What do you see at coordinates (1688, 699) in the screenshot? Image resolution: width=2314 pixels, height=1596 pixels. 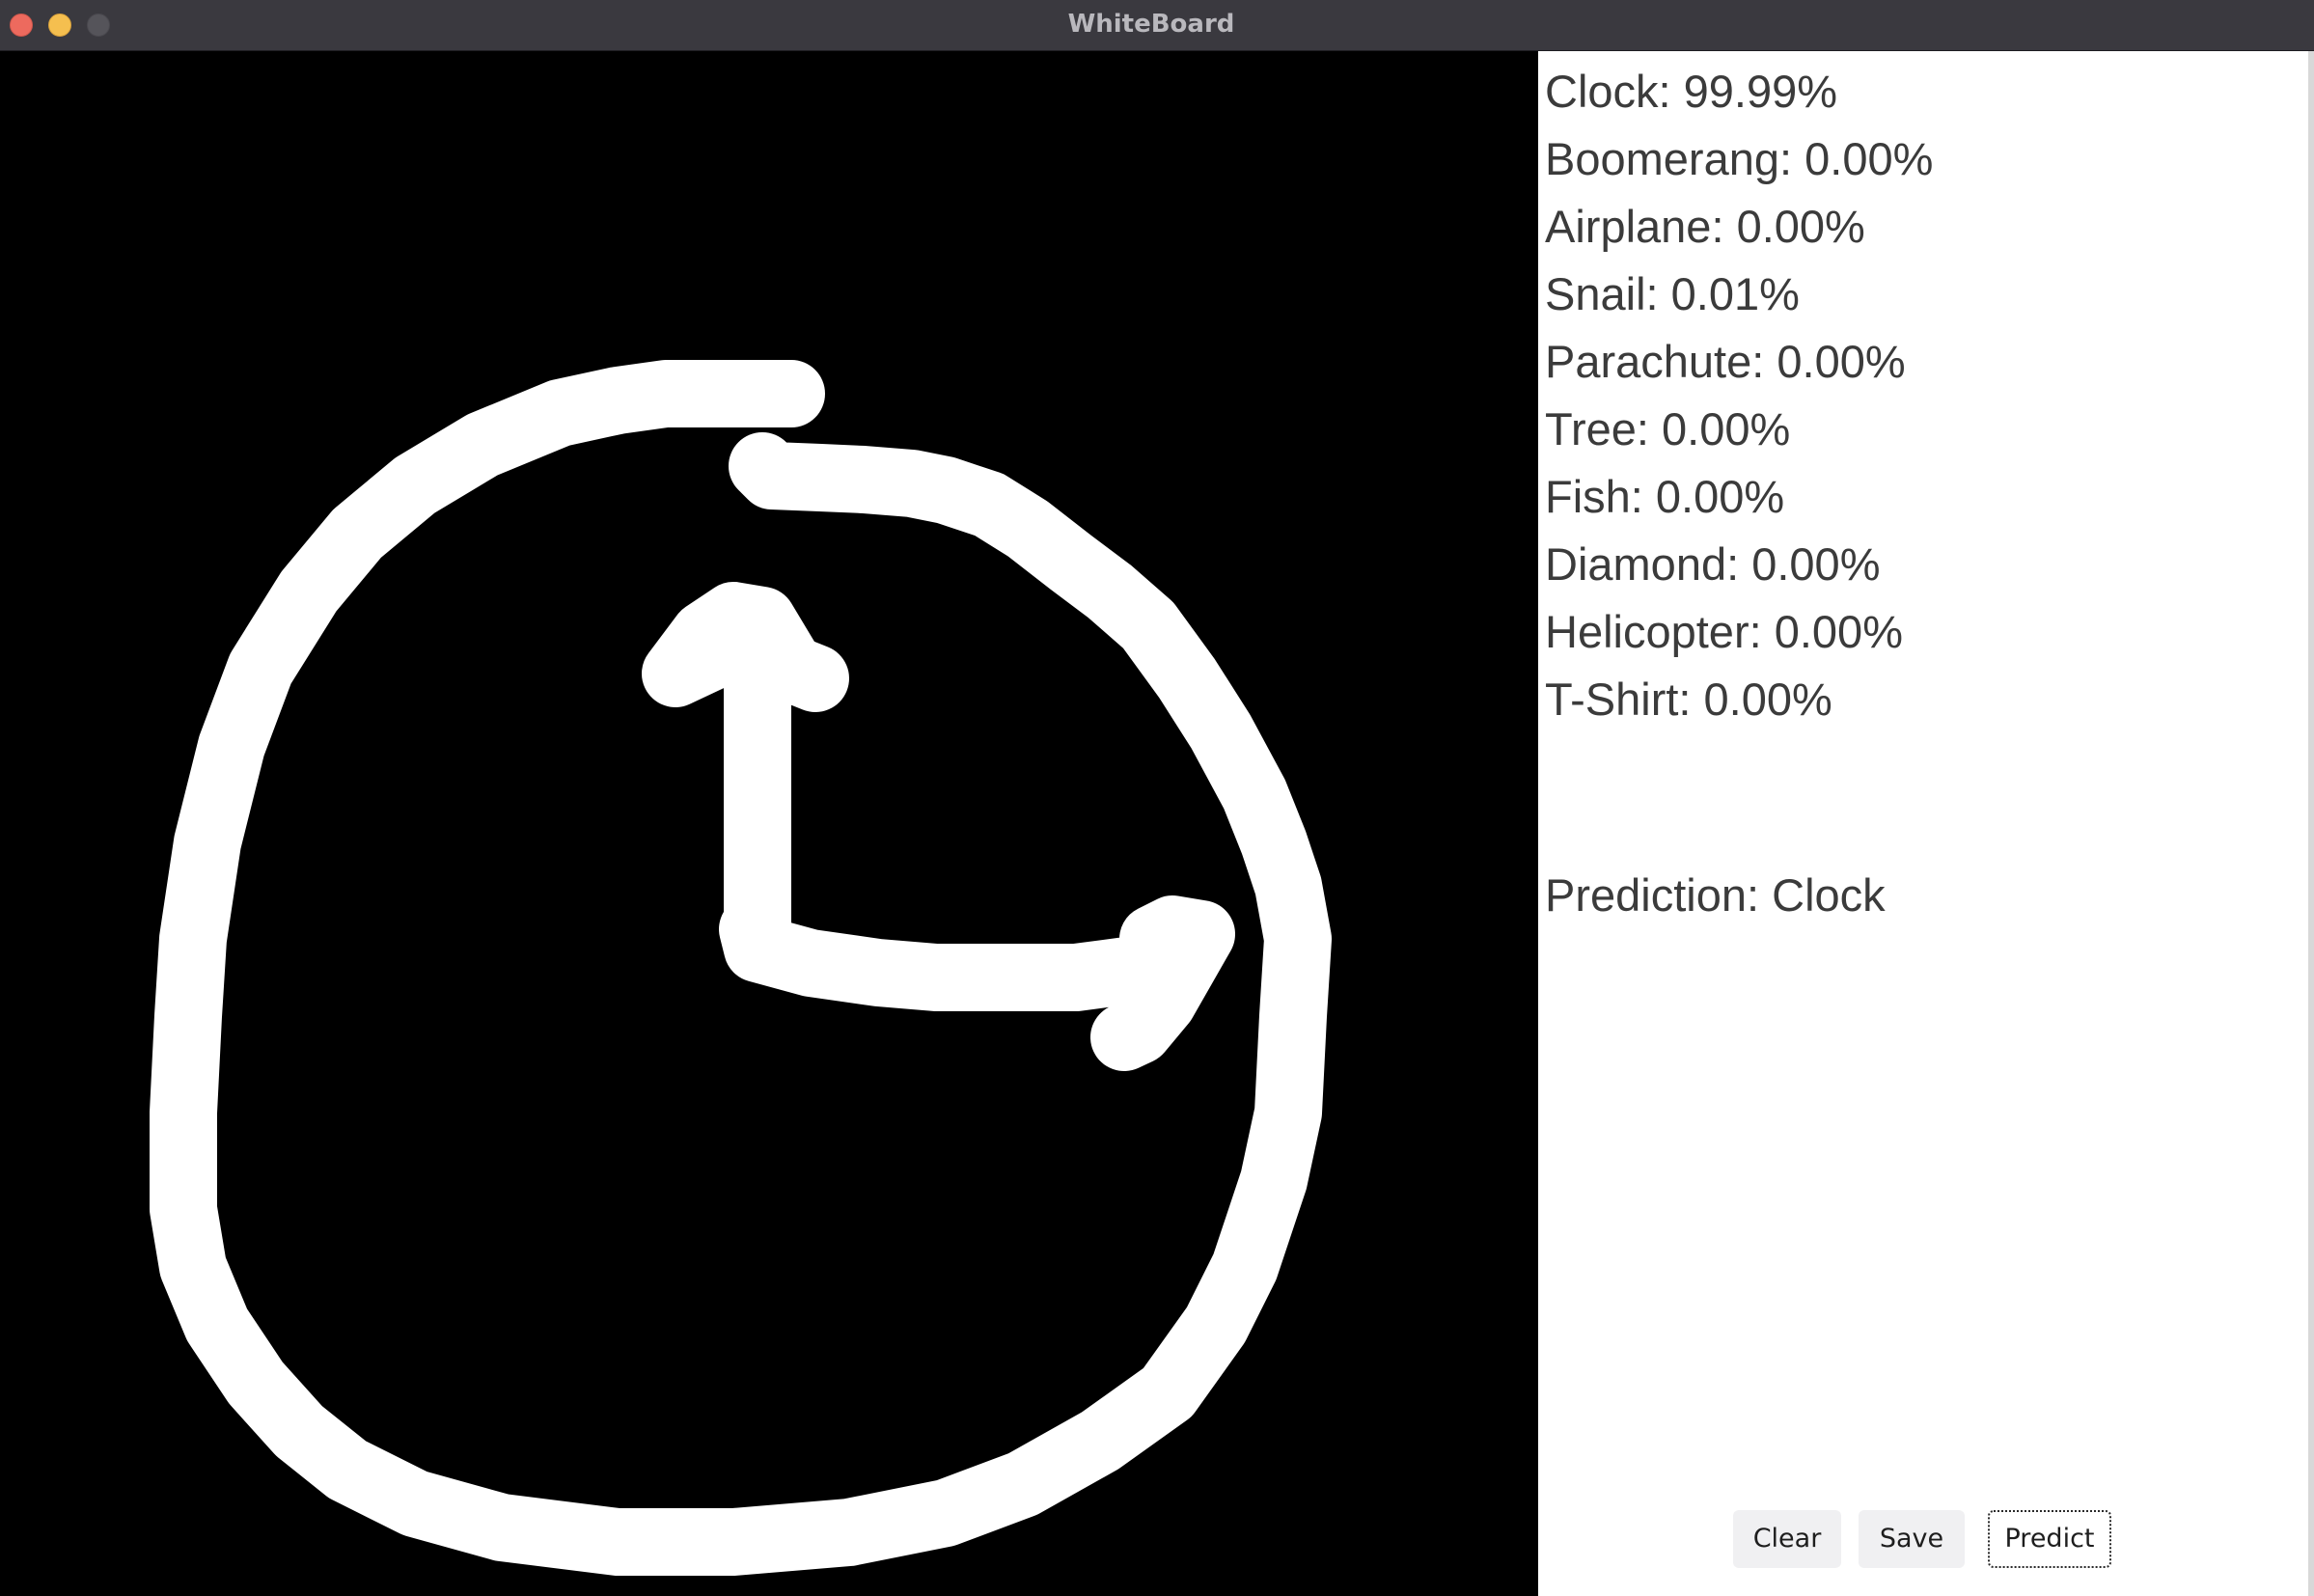 I see `probability-row: T-Shirt: 0.00%` at bounding box center [1688, 699].